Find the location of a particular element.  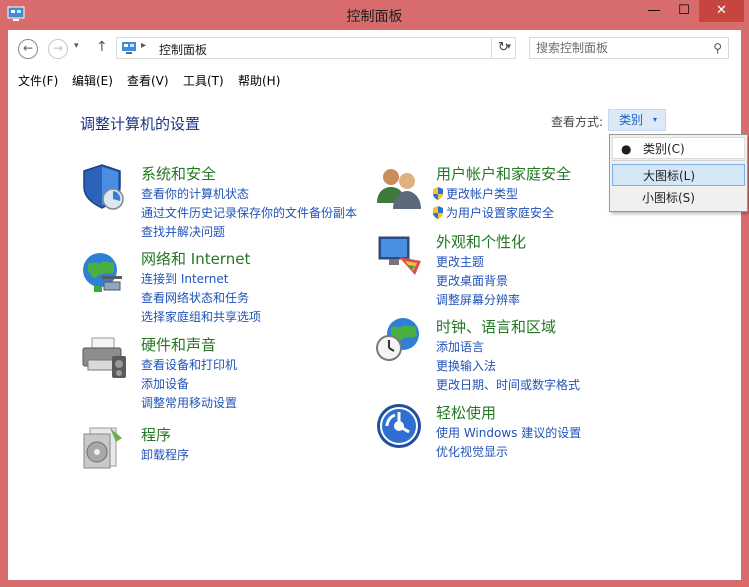

network-globe-icon is located at coordinates (102, 272).